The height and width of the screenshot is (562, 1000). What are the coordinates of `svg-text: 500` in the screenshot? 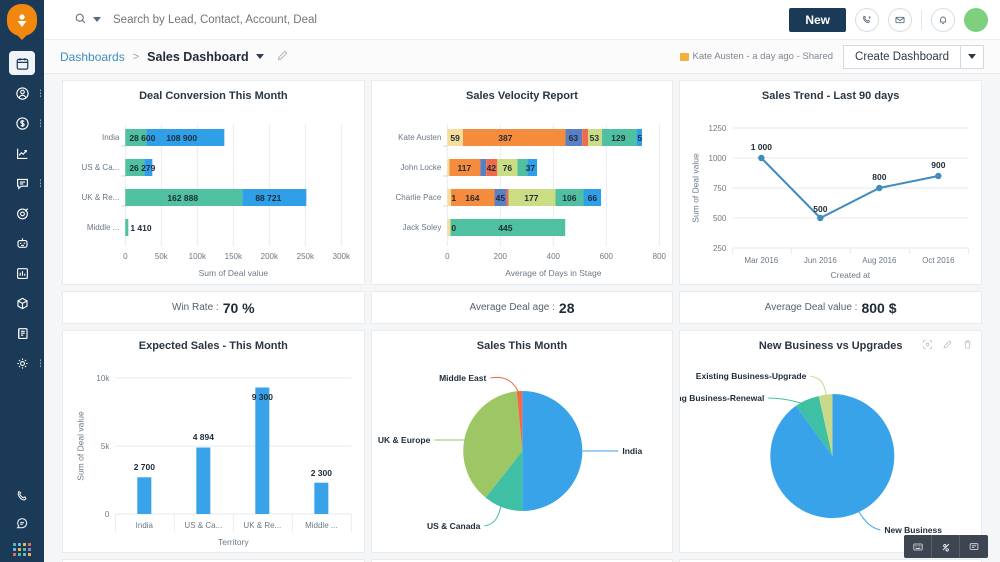 It's located at (821, 209).